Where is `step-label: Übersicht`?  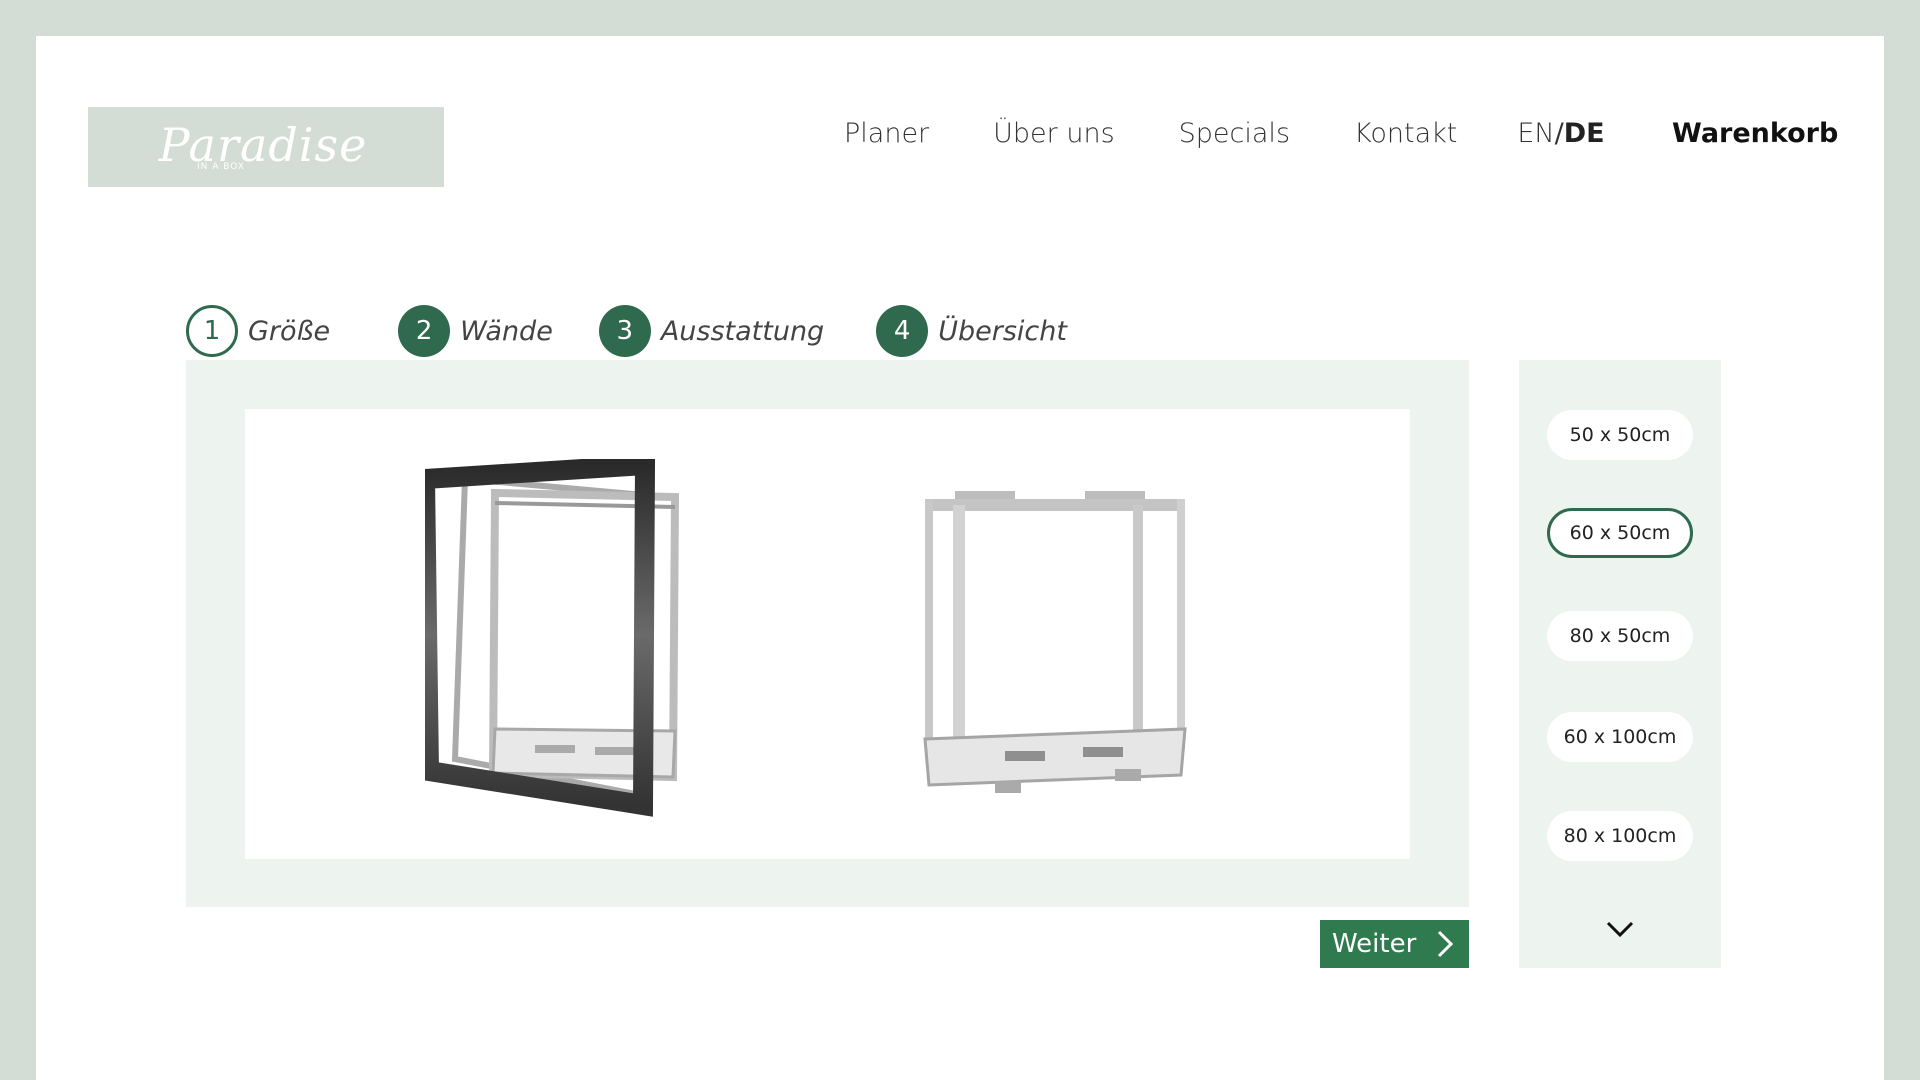
step-label: Übersicht is located at coordinates (1002, 331).